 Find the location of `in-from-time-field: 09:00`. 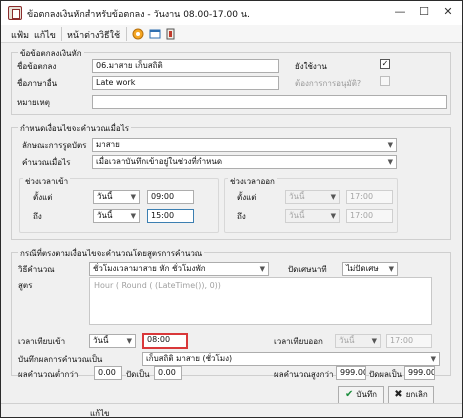

in-from-time-field: 09:00 is located at coordinates (170, 197).